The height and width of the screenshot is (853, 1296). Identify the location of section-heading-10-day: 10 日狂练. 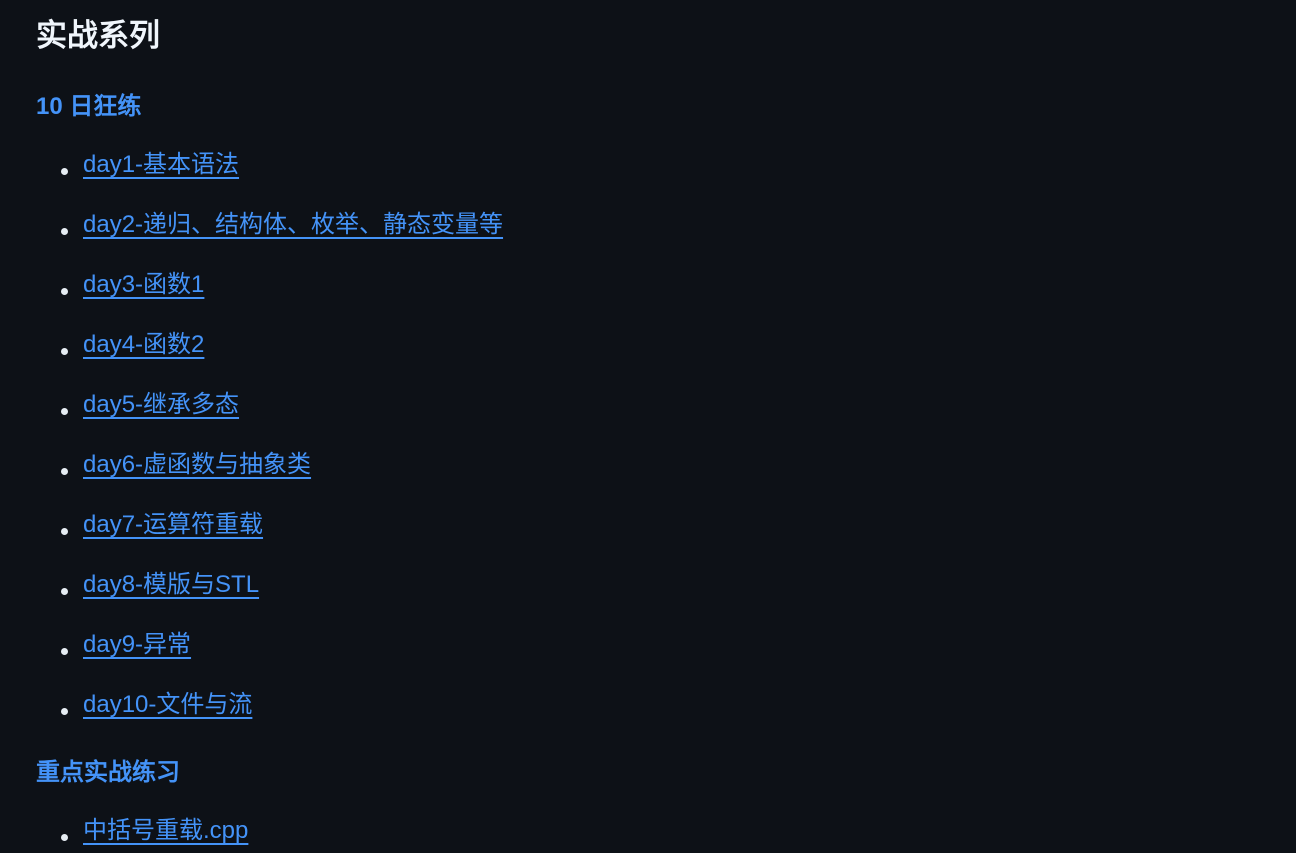
(89, 106).